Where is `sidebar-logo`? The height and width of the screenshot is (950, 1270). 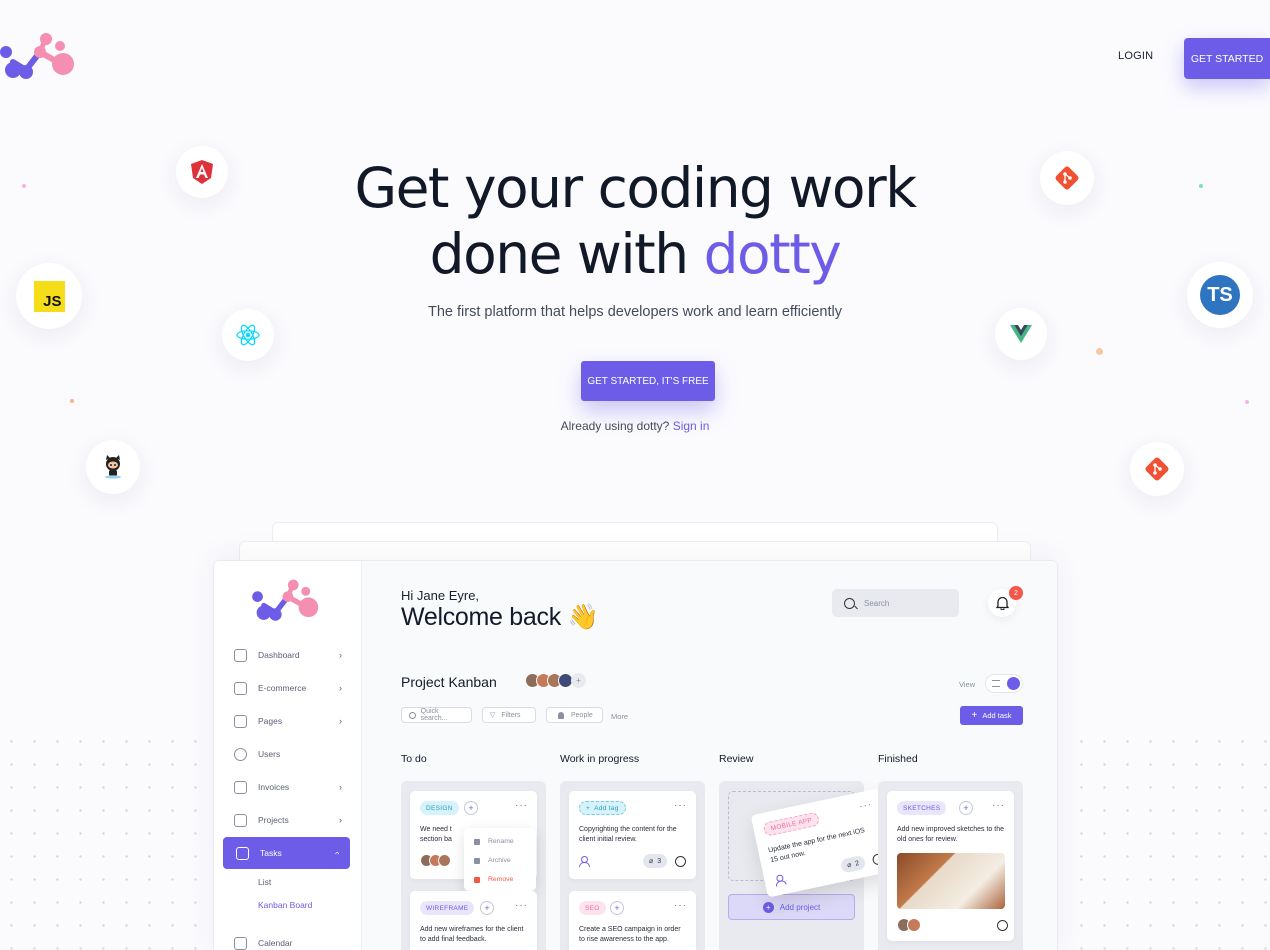
sidebar-logo is located at coordinates (285, 600).